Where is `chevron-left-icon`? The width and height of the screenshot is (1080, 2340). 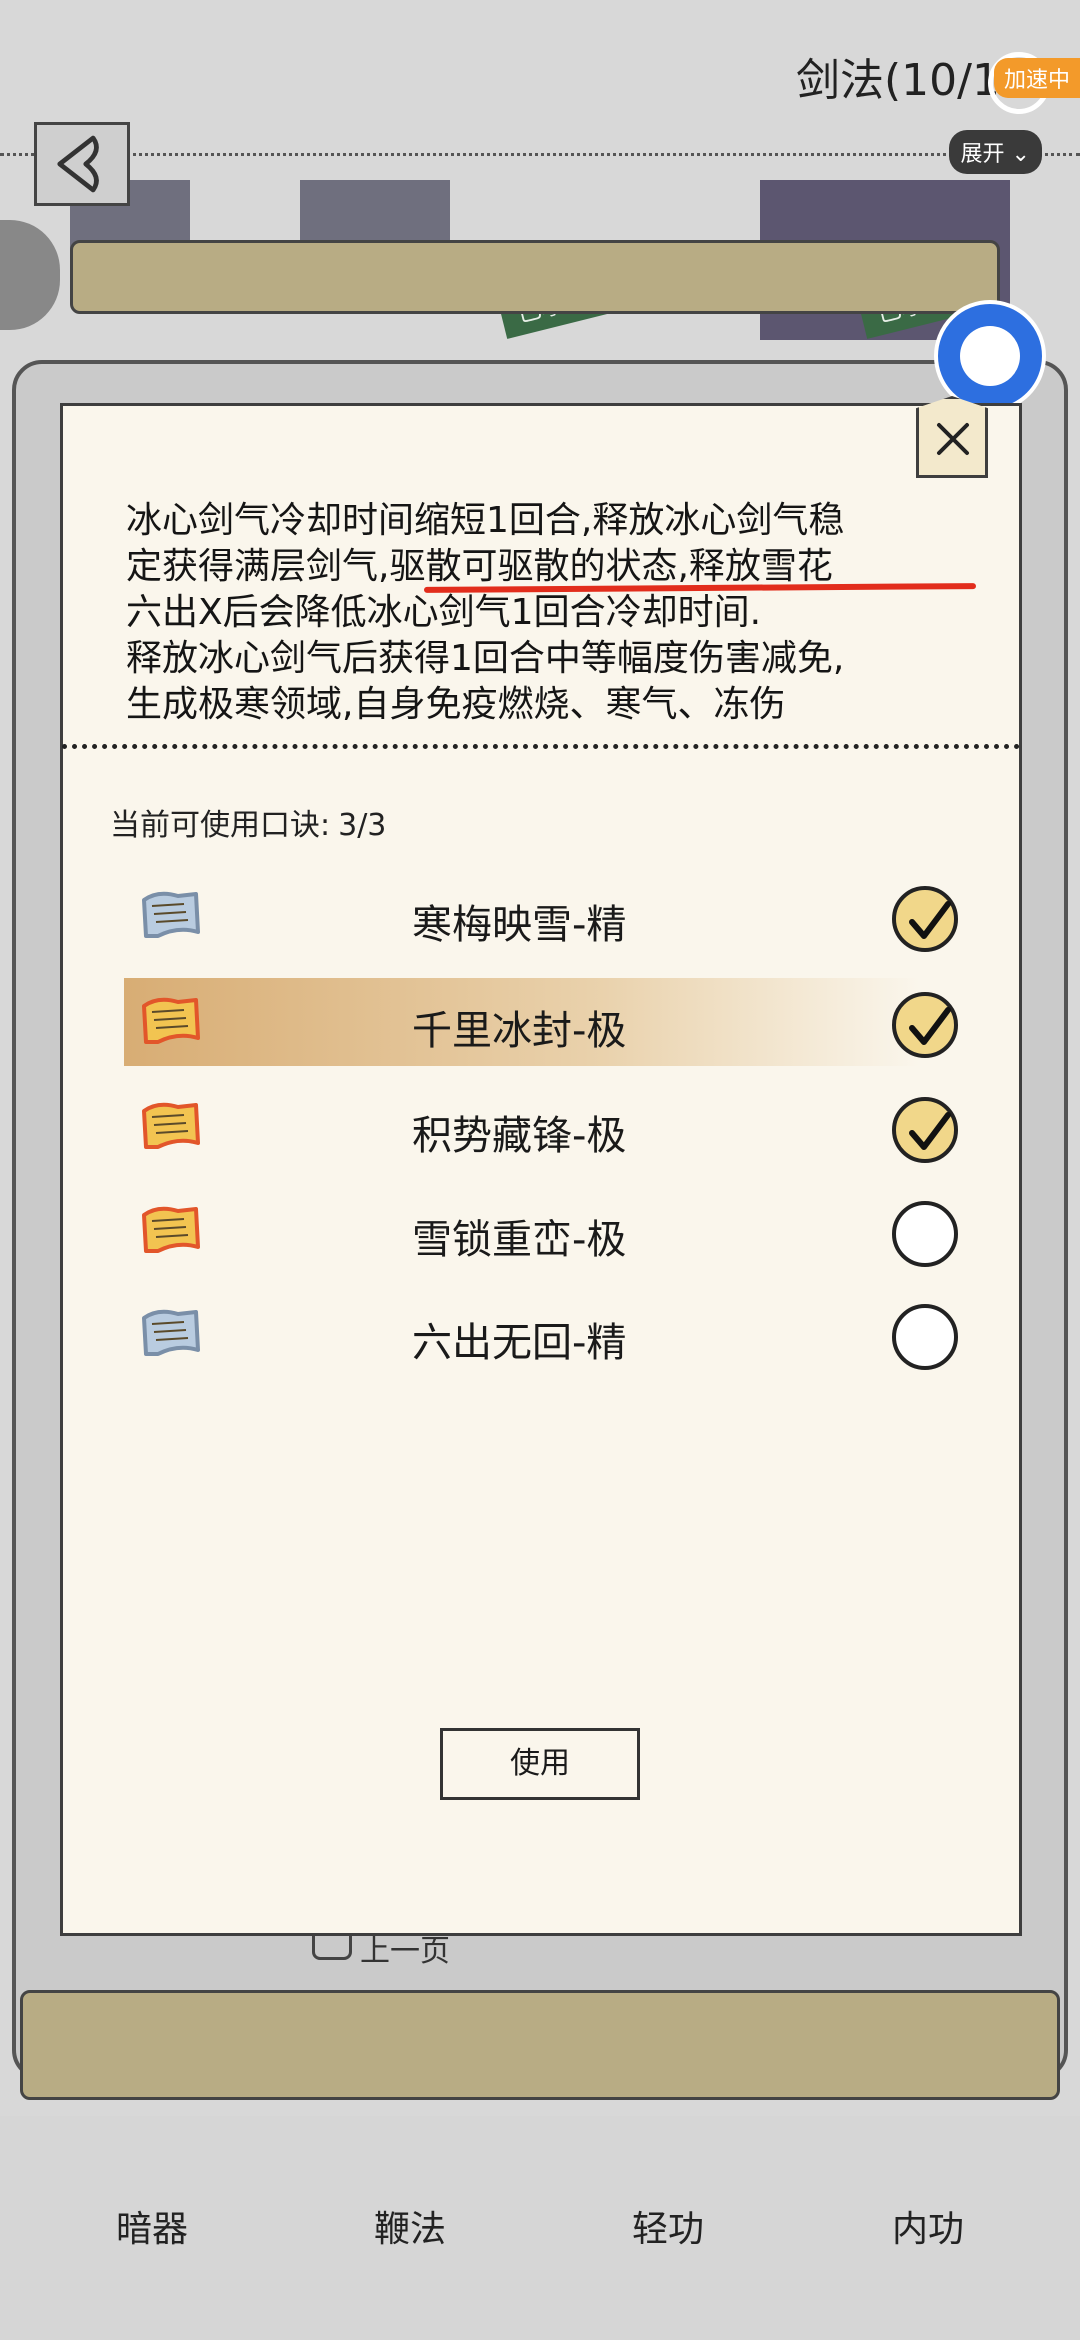
chevron-left-icon is located at coordinates (78, 164).